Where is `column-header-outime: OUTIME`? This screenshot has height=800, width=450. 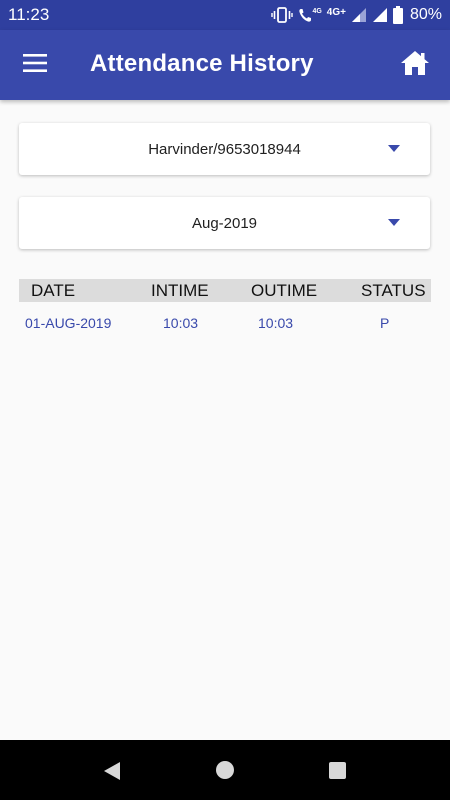
column-header-outime: OUTIME is located at coordinates (284, 290).